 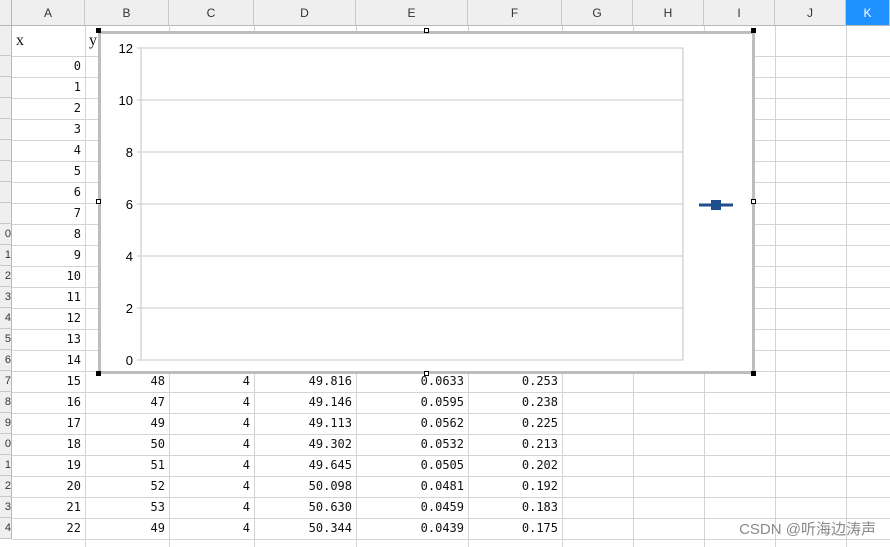 What do you see at coordinates (597, 13) in the screenshot?
I see `column-header-g: G` at bounding box center [597, 13].